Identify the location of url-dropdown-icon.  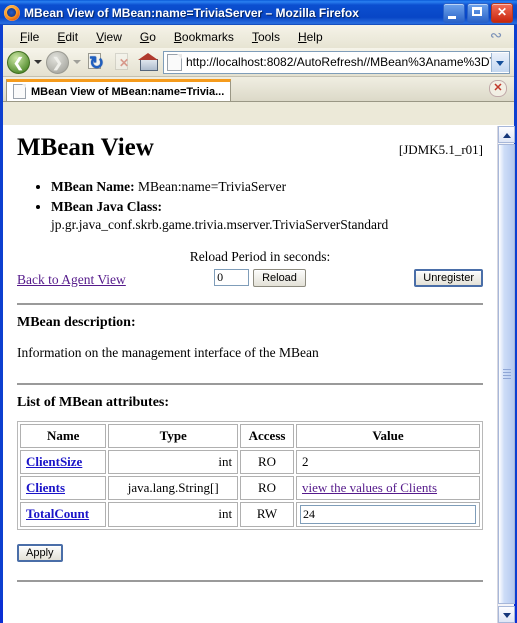
(500, 62).